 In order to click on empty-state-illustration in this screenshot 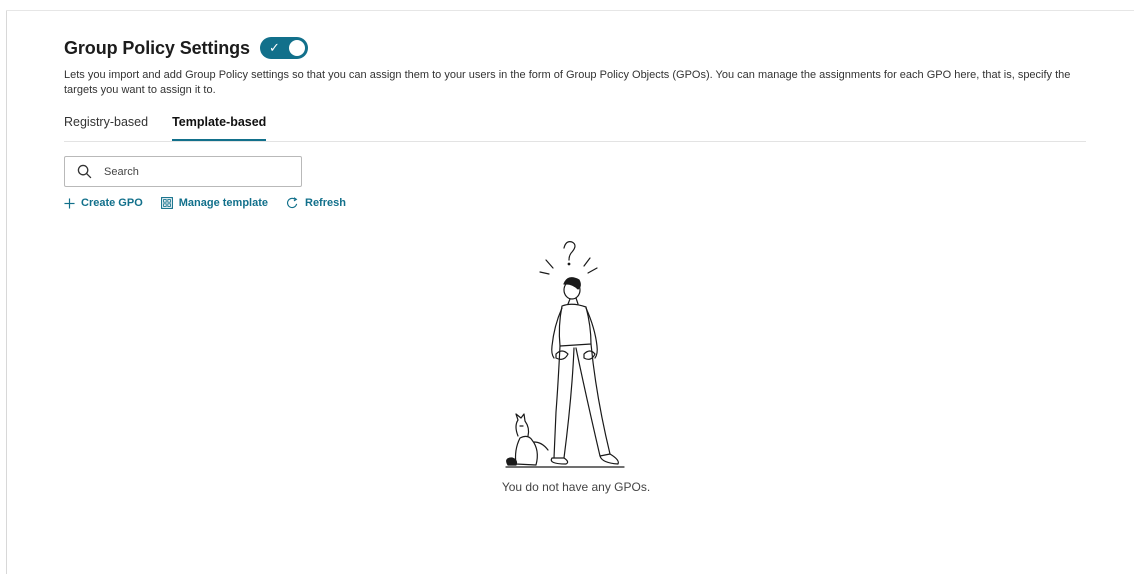, I will do `click(565, 354)`.